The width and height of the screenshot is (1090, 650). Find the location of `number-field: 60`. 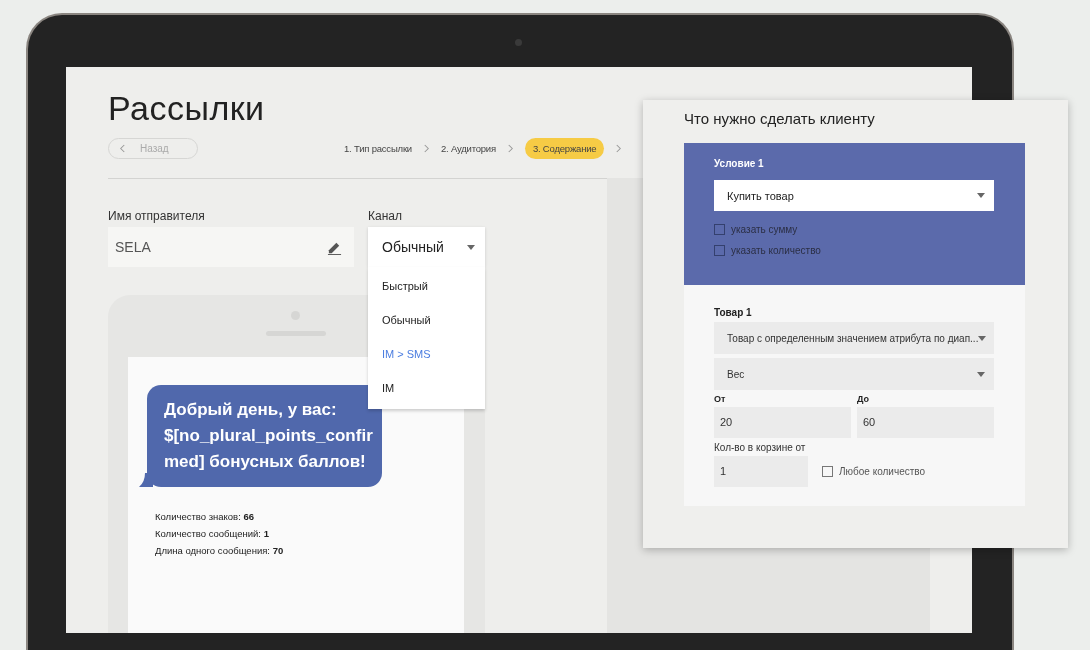

number-field: 60 is located at coordinates (925, 422).